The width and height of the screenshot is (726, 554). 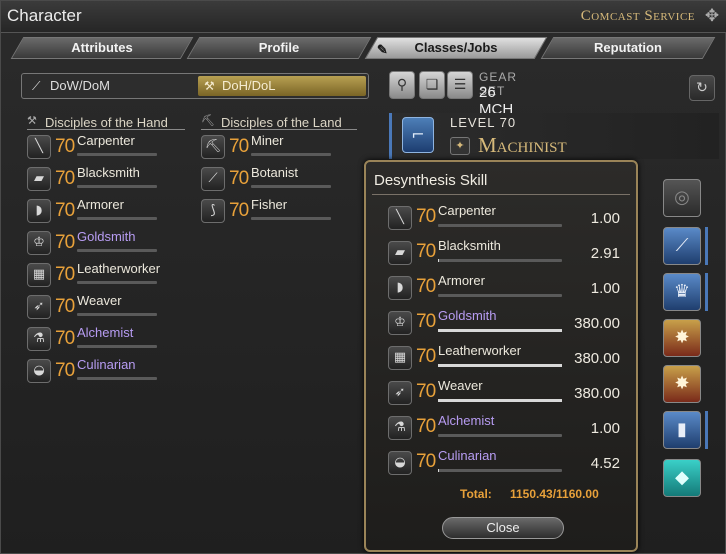 I want to click on helm-slot-icon: ♛, so click(x=682, y=292).